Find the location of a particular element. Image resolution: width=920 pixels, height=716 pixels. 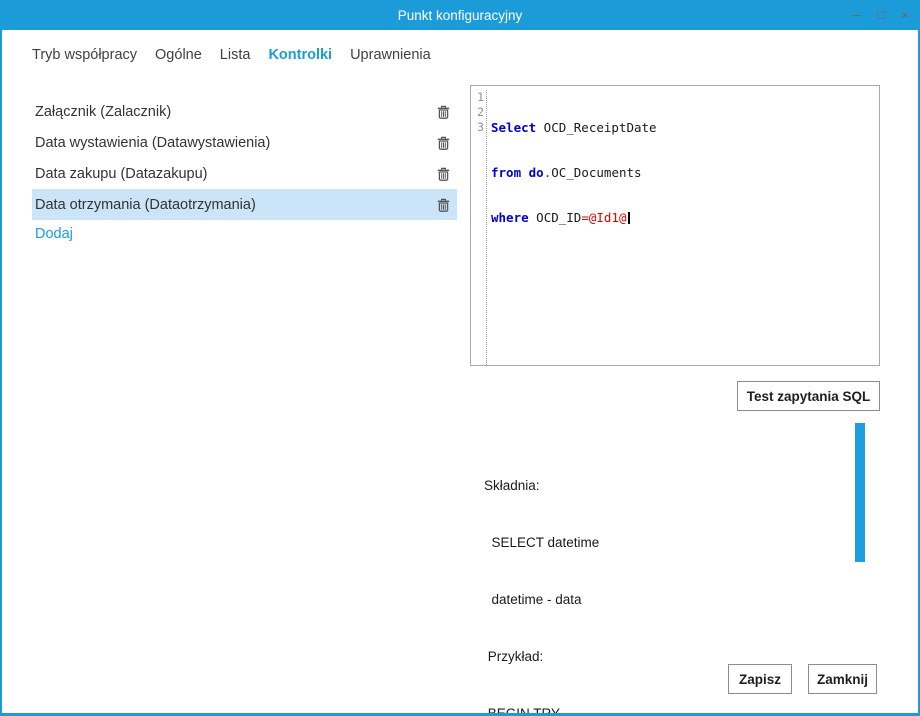

close-icon: × is located at coordinates (905, 15).